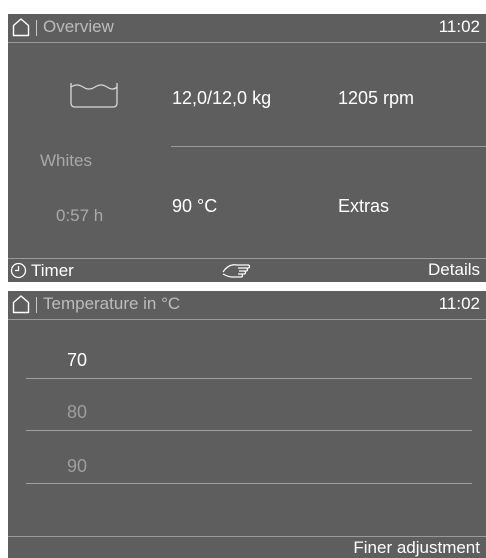  Describe the element at coordinates (52, 270) in the screenshot. I see `timer-label: Timer` at that location.